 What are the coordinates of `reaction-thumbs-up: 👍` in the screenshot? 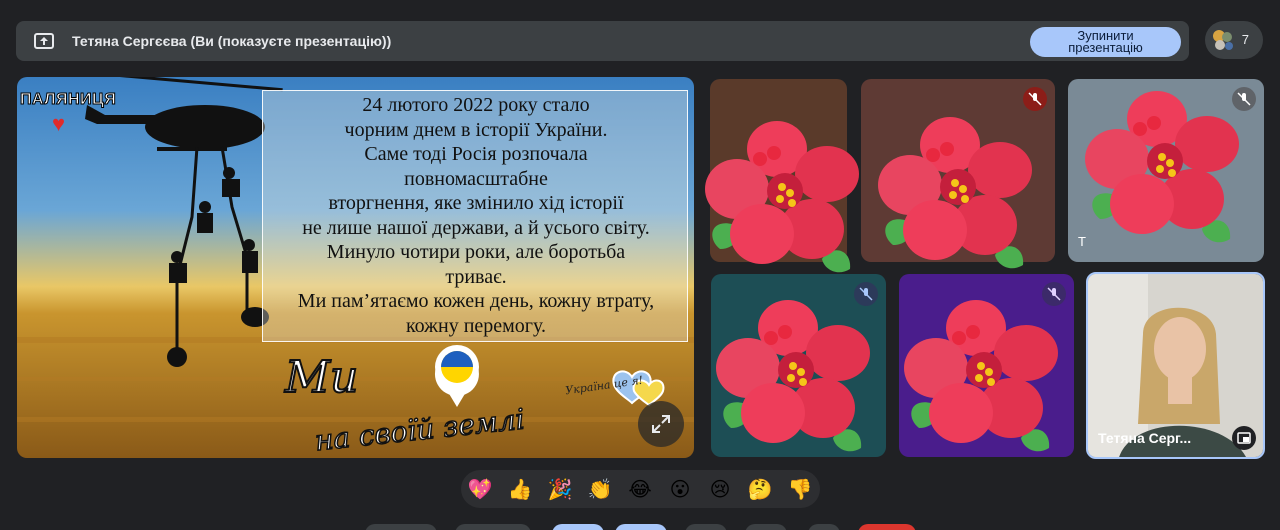 It's located at (520, 489).